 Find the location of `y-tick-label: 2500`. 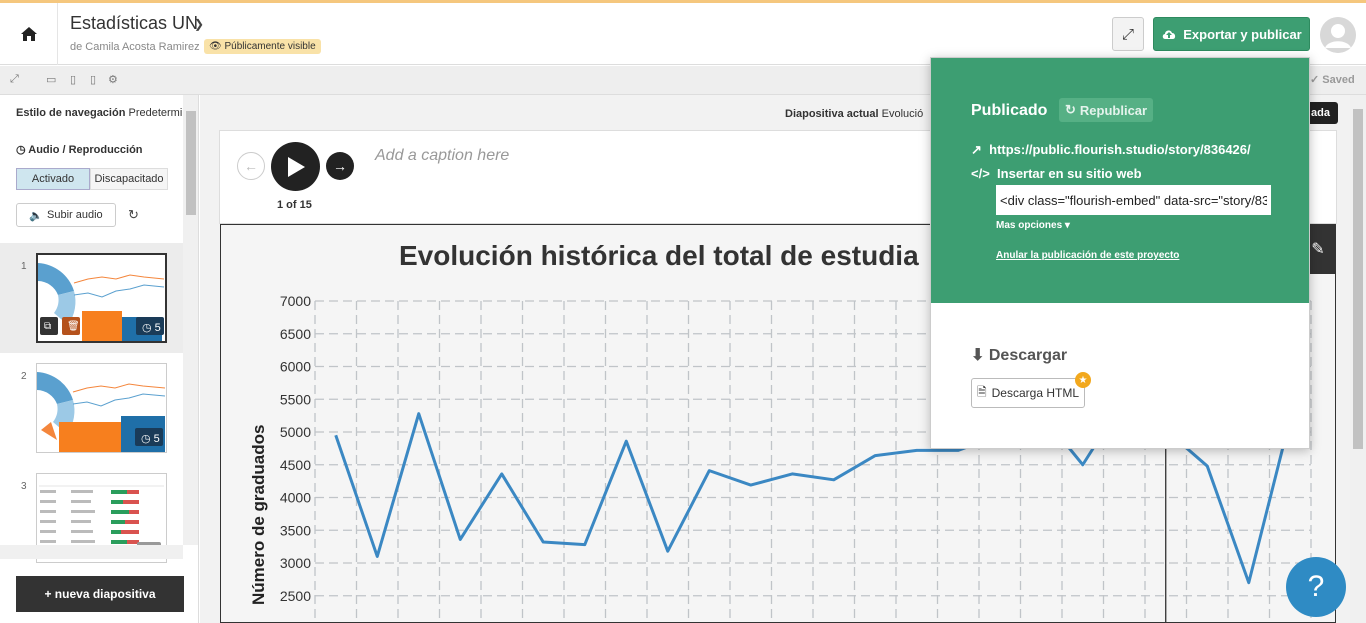

y-tick-label: 2500 is located at coordinates (295, 596).